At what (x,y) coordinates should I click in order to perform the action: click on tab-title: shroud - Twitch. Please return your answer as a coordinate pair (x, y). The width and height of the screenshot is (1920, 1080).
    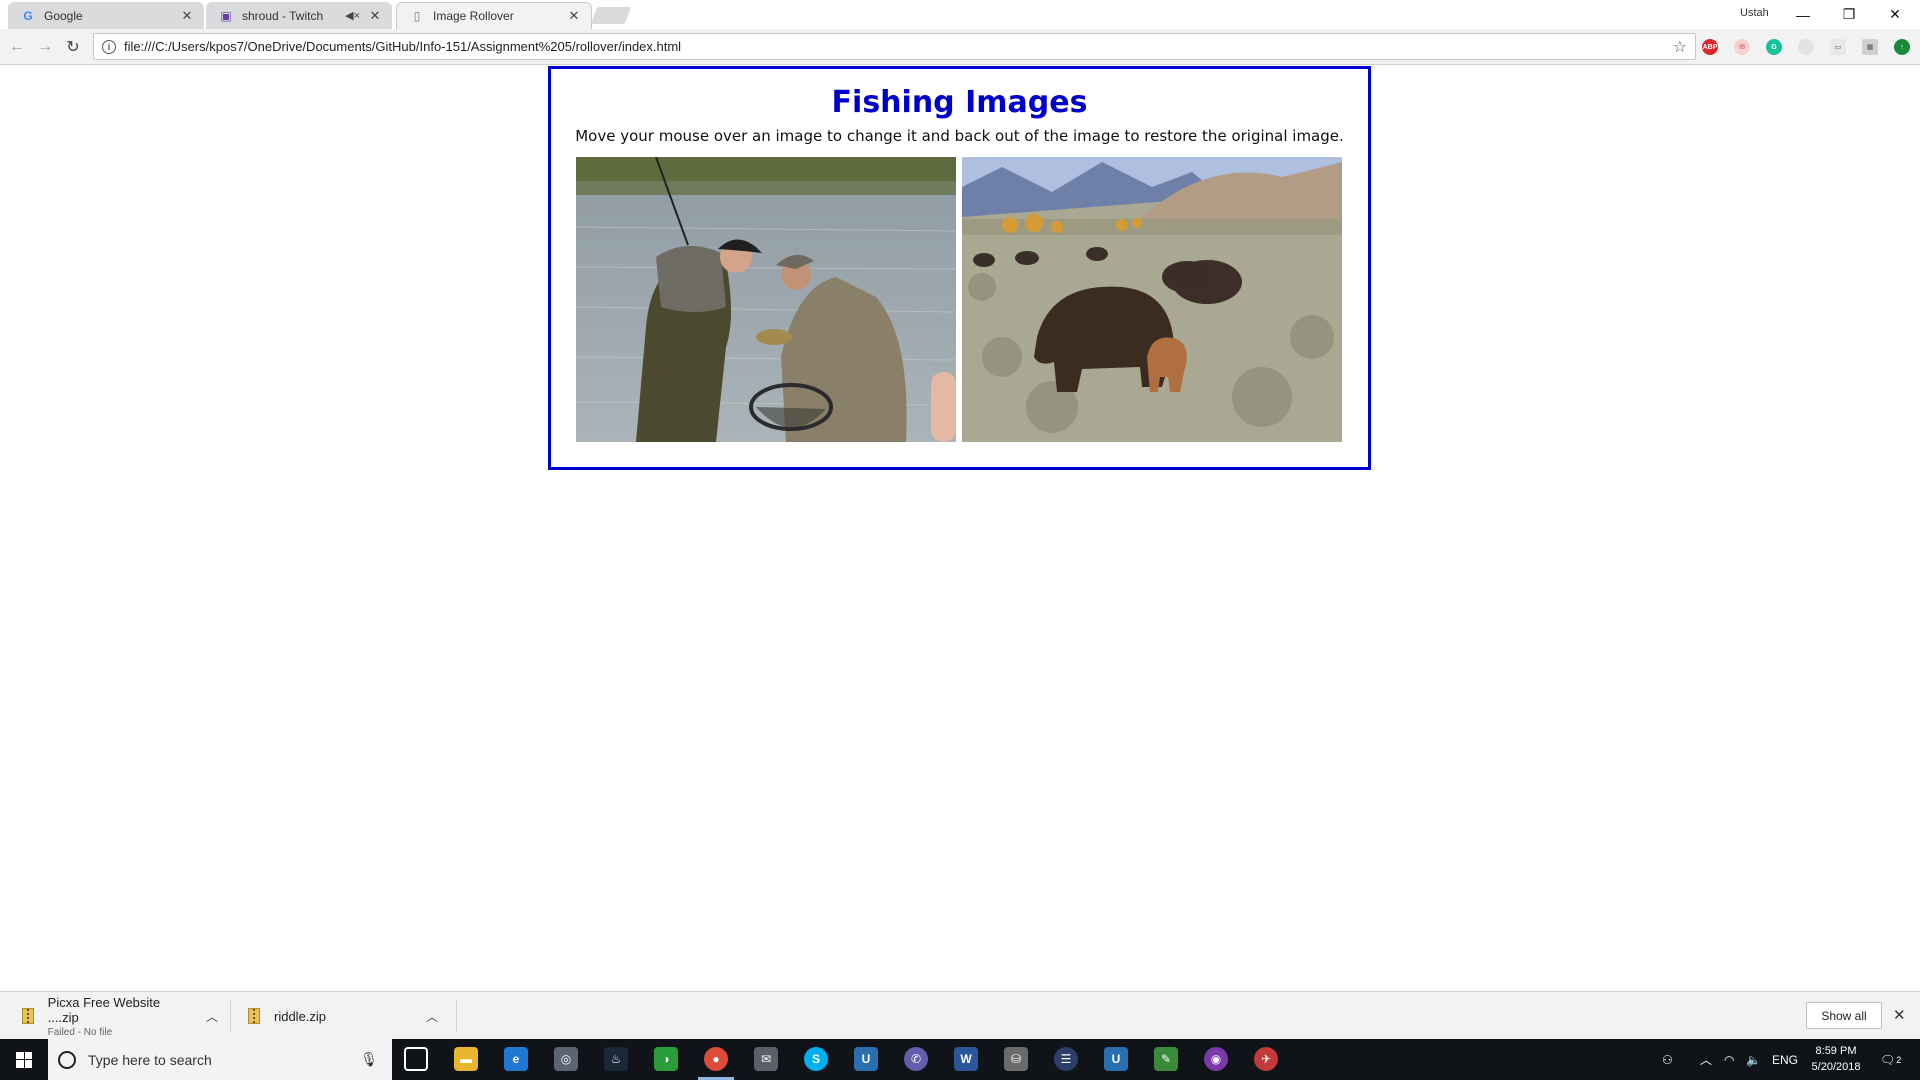
    Looking at the image, I should click on (283, 15).